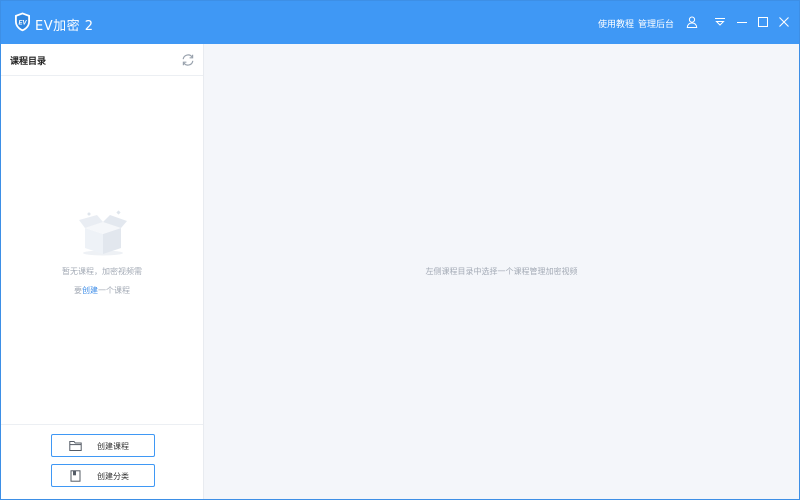 Image resolution: width=800 pixels, height=500 pixels. I want to click on logo-text: EV, so click(22, 23).